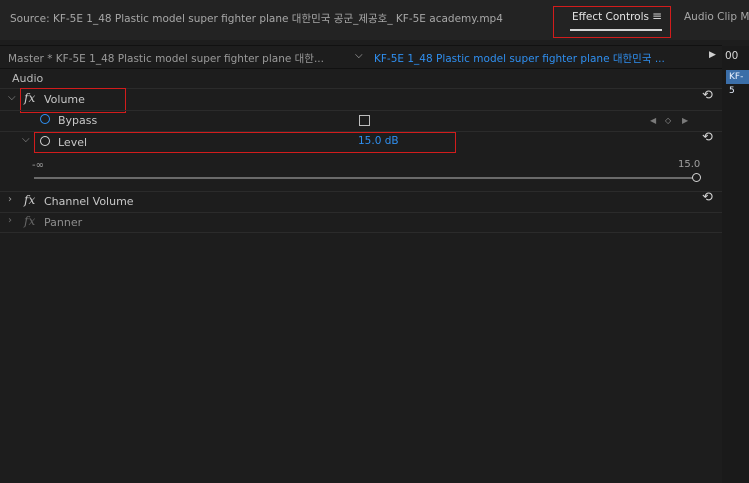 This screenshot has width=749, height=483. Describe the element at coordinates (364, 120) in the screenshot. I see `bypass-checkbox` at that location.